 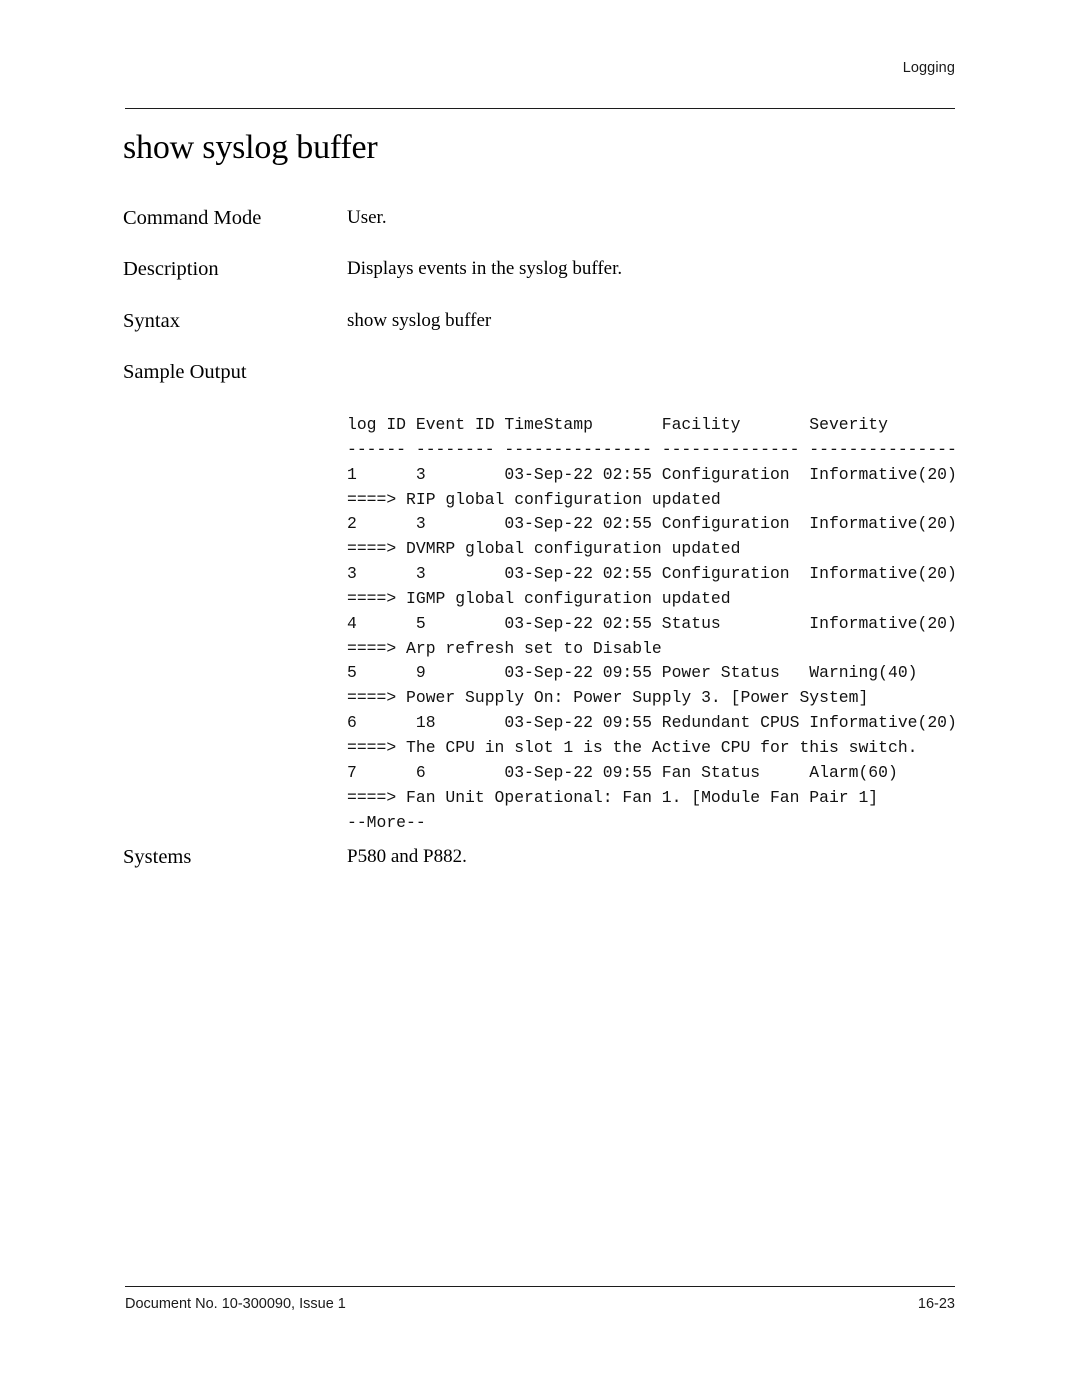 What do you see at coordinates (936, 1304) in the screenshot?
I see `footer-page-number: 16-23` at bounding box center [936, 1304].